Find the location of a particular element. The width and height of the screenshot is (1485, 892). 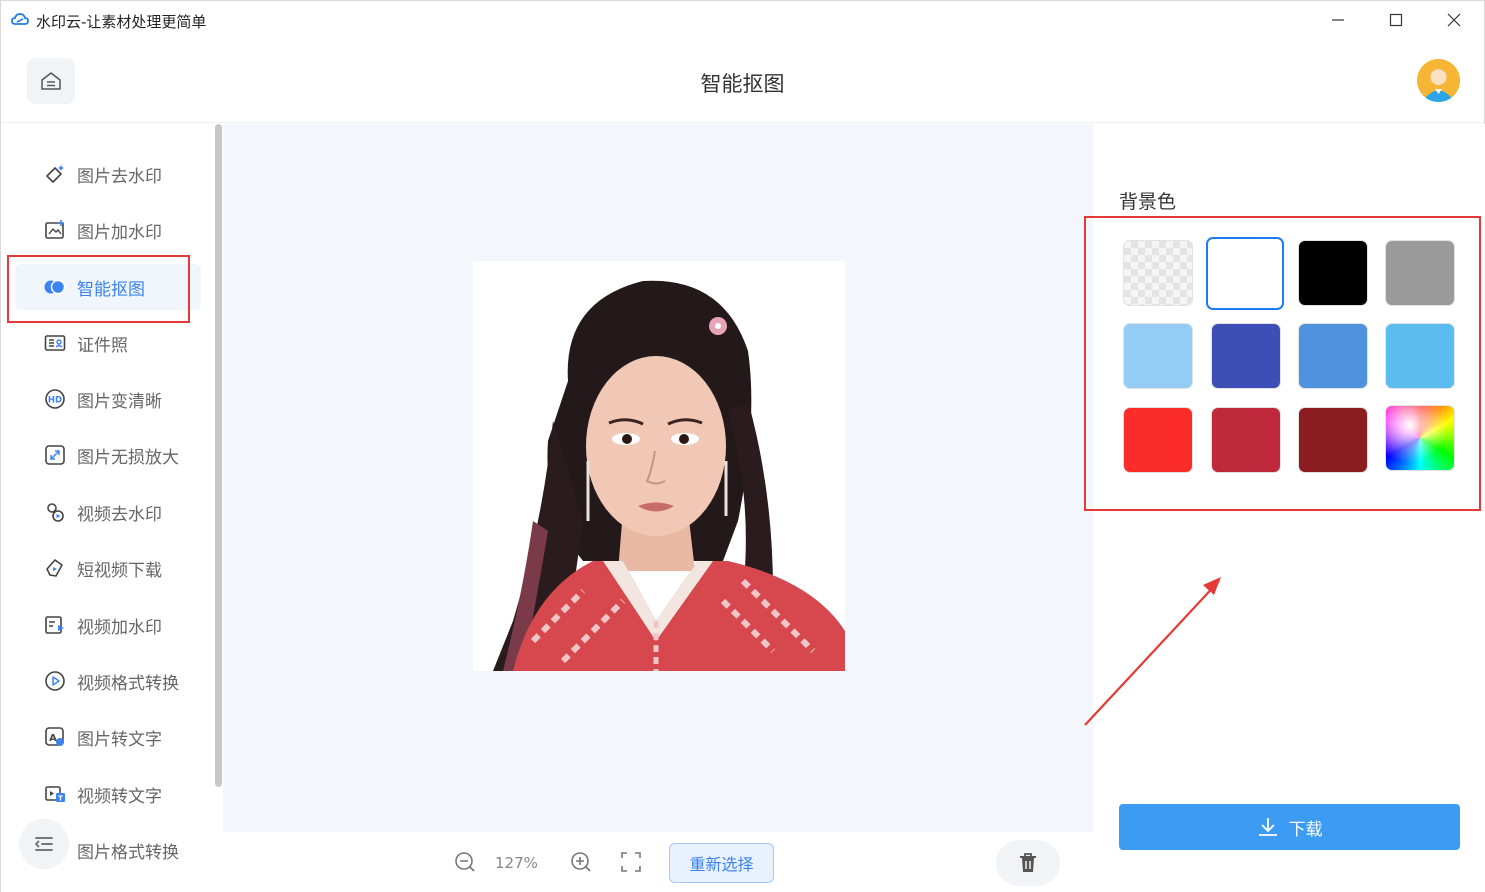

hd-icon: HD is located at coordinates (55, 399).